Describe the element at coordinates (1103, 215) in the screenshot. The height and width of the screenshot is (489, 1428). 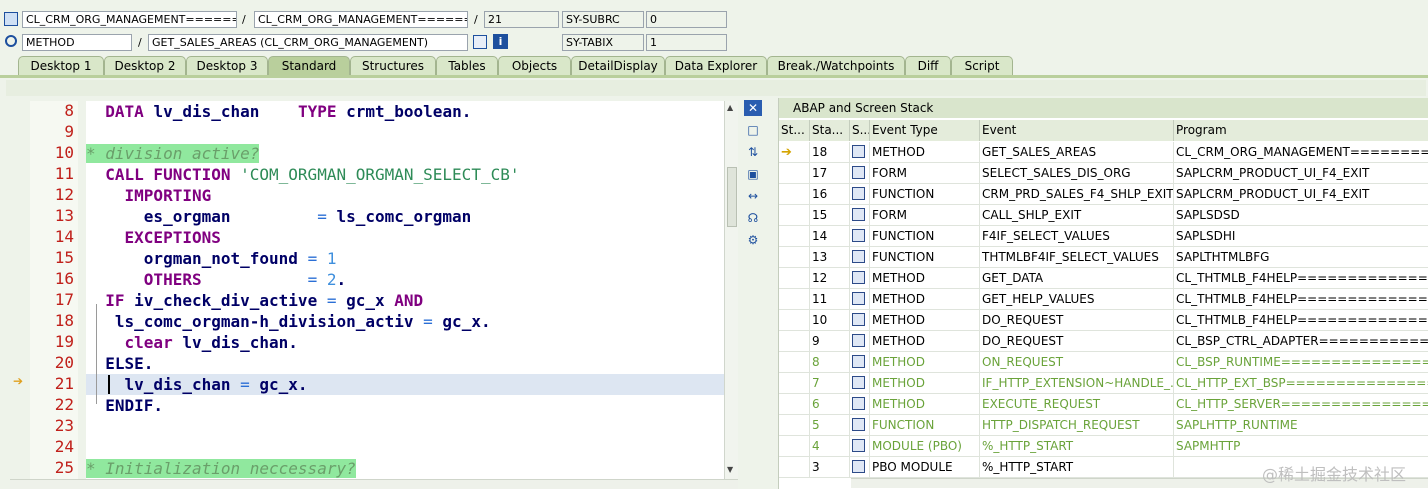
I see `stack-row: 15 FORM CALL_SHLP_EXIT SAPLSDSD` at that location.